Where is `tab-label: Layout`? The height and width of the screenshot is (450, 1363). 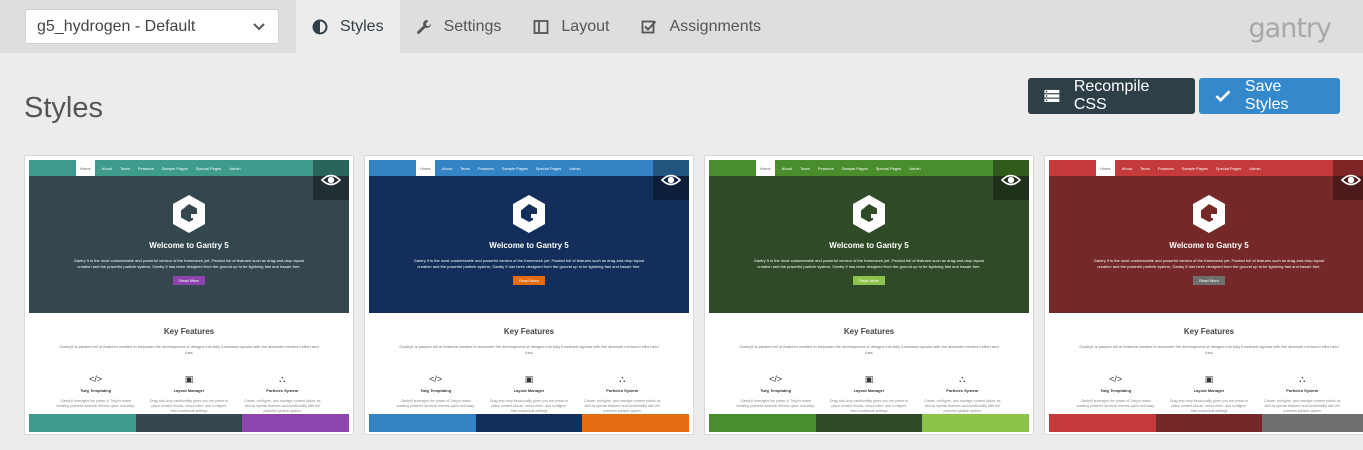 tab-label: Layout is located at coordinates (585, 26).